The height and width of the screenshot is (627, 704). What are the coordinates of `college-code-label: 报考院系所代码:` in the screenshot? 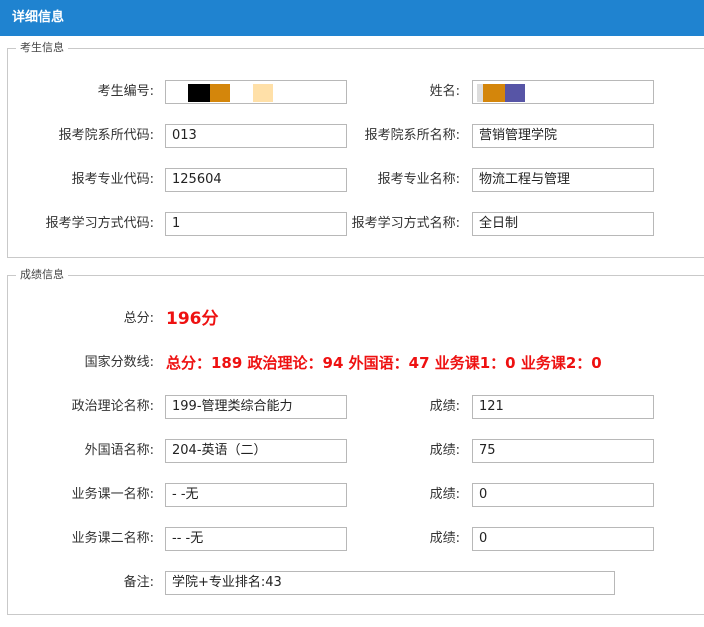 It's located at (106, 135).